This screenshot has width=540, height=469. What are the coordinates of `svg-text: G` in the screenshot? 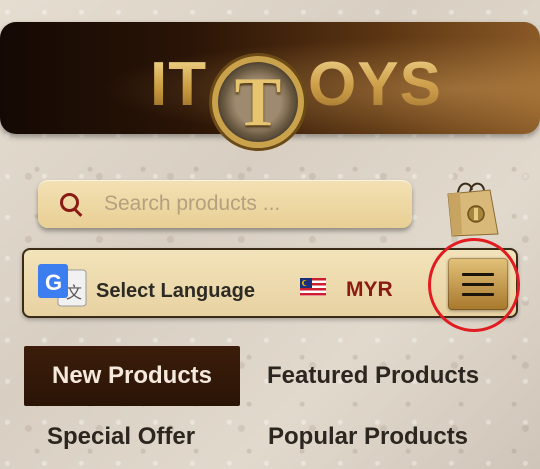 It's located at (53, 282).